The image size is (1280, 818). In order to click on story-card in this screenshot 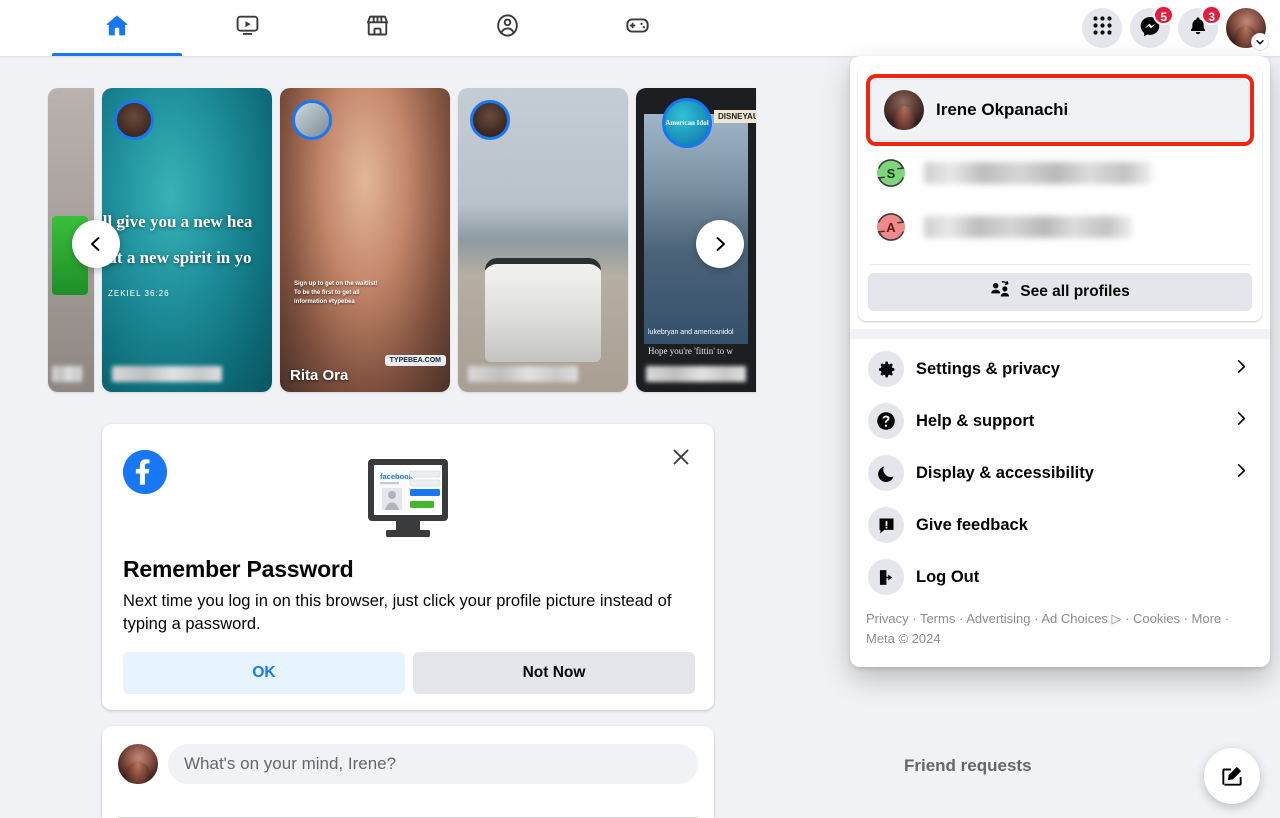, I will do `click(543, 240)`.